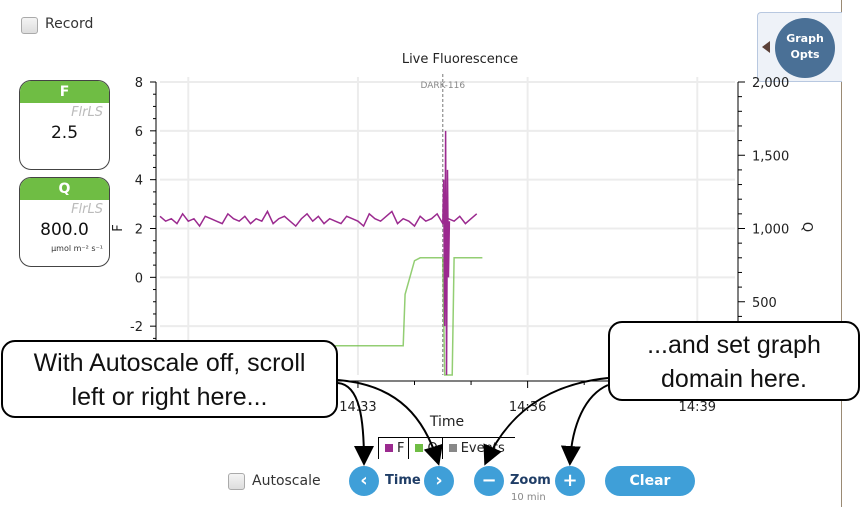 This screenshot has height=507, width=862. I want to click on legend-label: F, so click(401, 448).